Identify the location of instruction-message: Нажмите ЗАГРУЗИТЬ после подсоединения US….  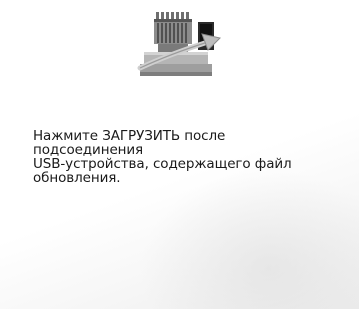
(162, 157).